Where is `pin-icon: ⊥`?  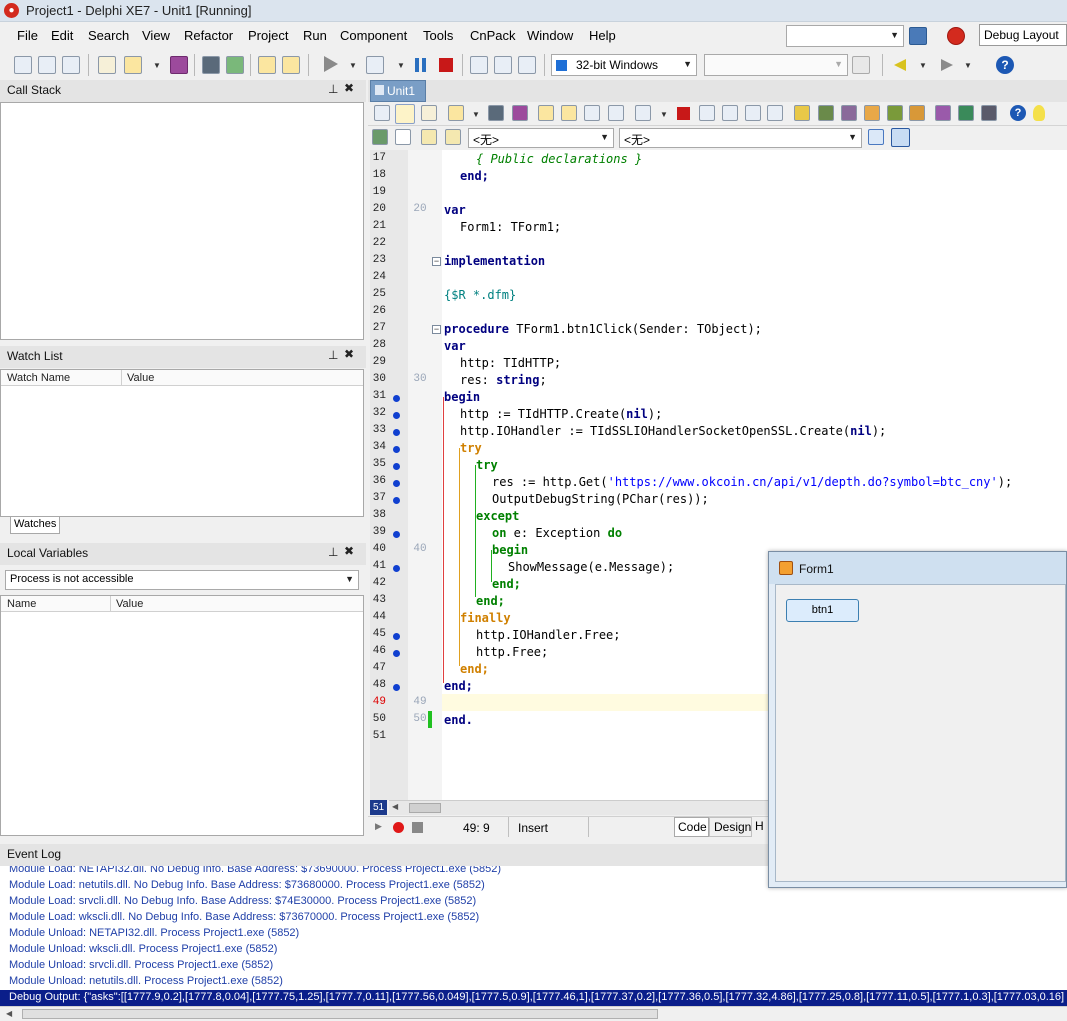 pin-icon: ⊥ is located at coordinates (333, 552).